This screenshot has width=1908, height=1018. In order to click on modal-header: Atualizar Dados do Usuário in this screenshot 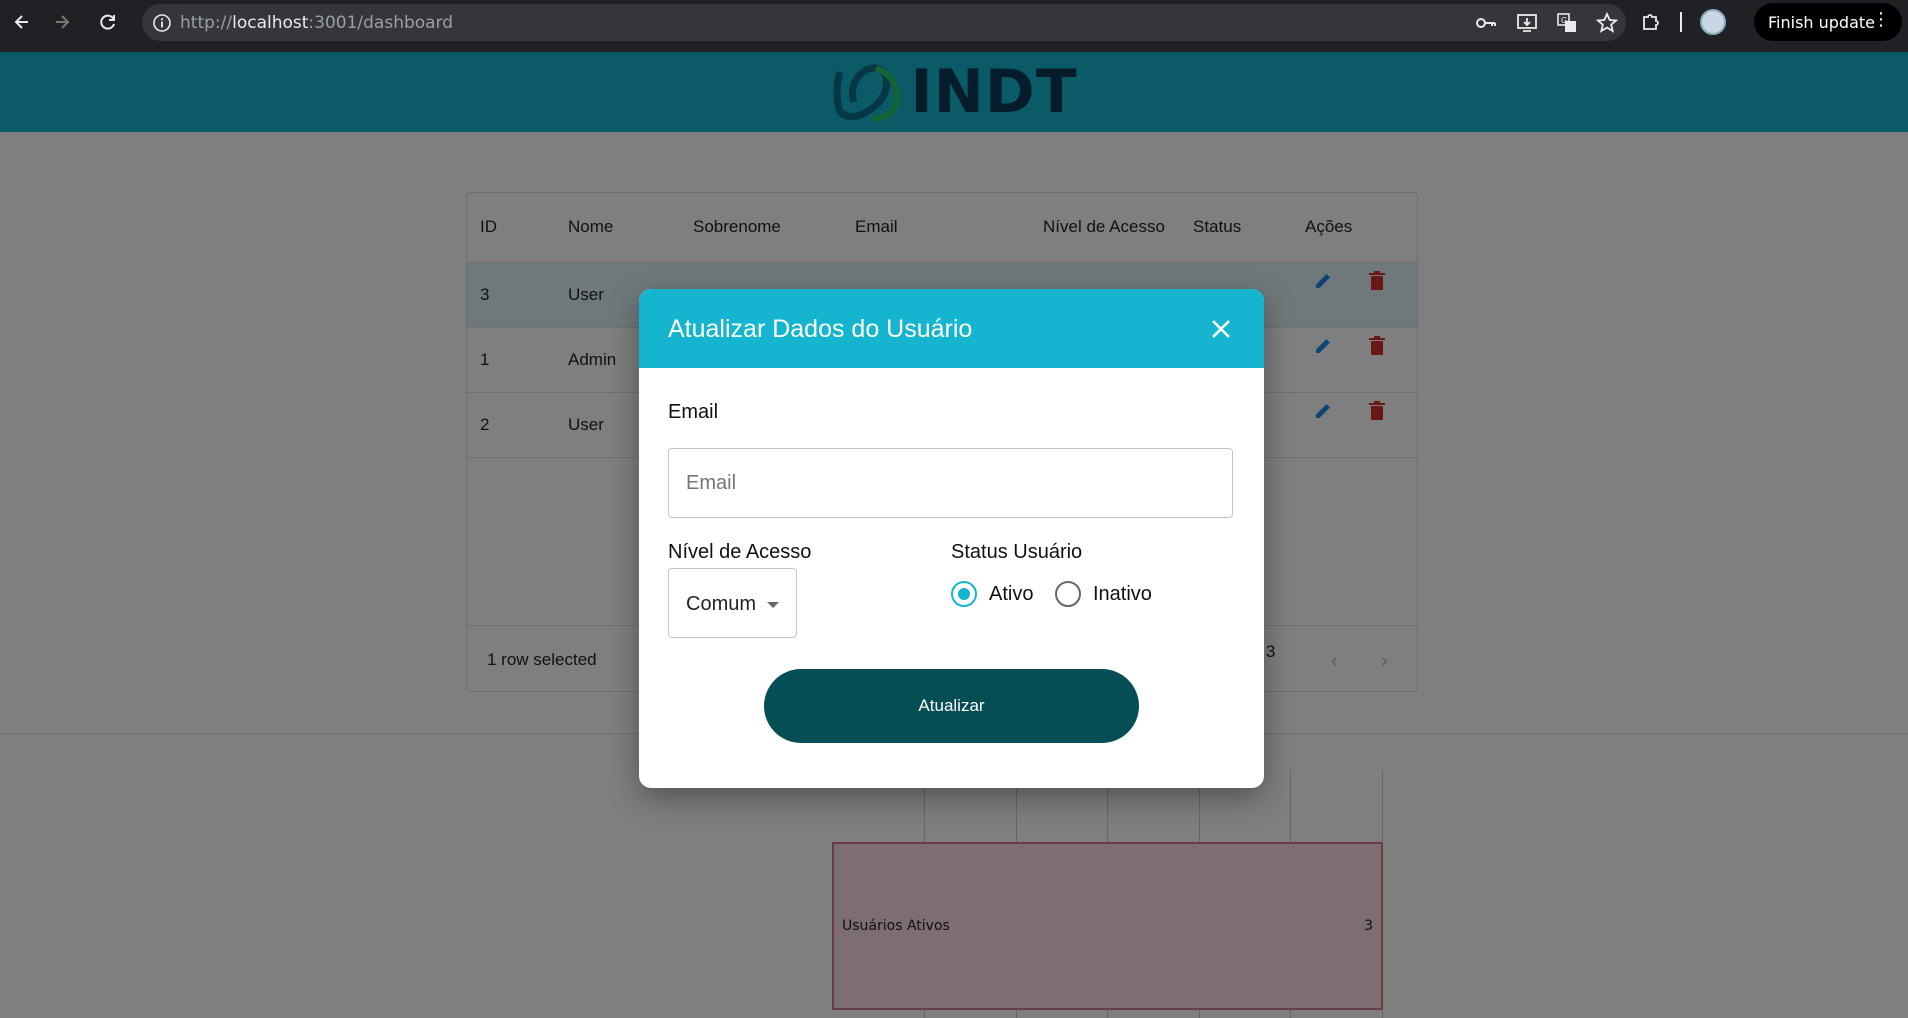, I will do `click(951, 328)`.